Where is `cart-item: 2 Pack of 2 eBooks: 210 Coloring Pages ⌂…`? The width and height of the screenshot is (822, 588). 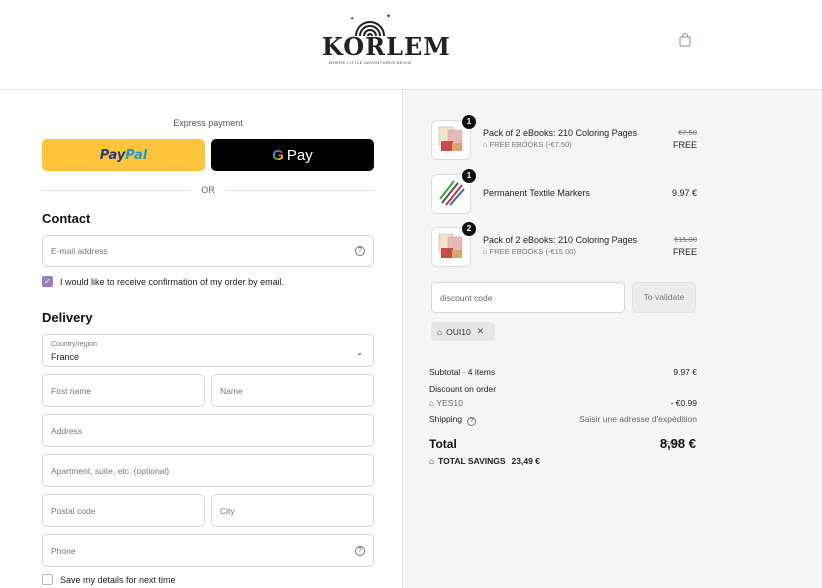
cart-item: 2 Pack of 2 eBooks: 210 Coloring Pages ⌂… is located at coordinates (564, 244).